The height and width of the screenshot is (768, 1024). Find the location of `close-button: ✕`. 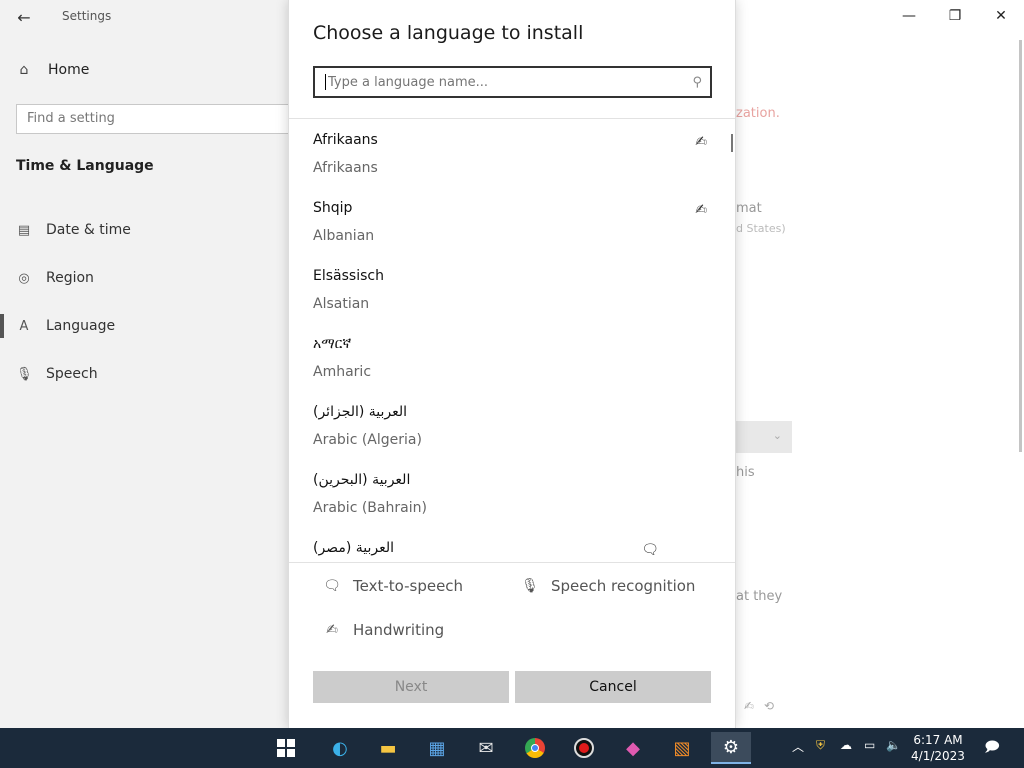

close-button: ✕ is located at coordinates (1001, 16).